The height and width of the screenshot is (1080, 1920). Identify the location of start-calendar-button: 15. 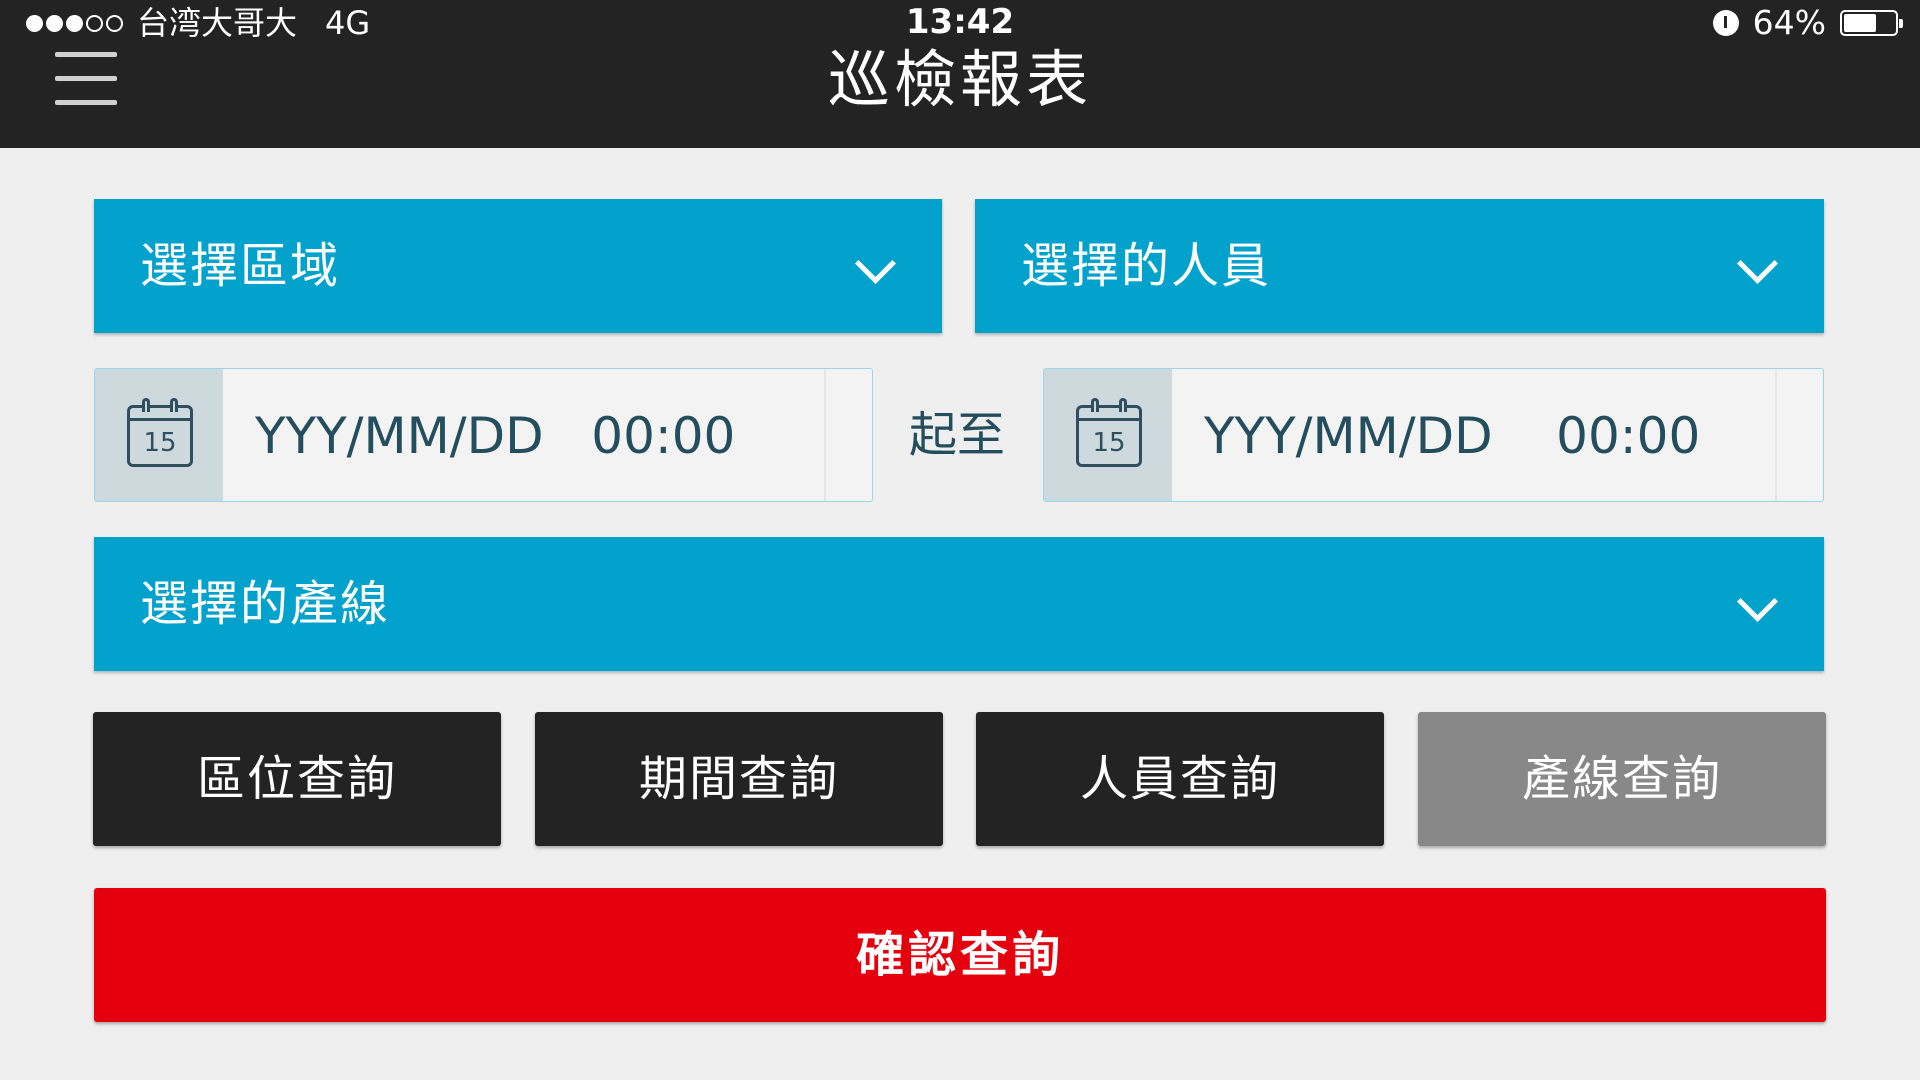
(159, 435).